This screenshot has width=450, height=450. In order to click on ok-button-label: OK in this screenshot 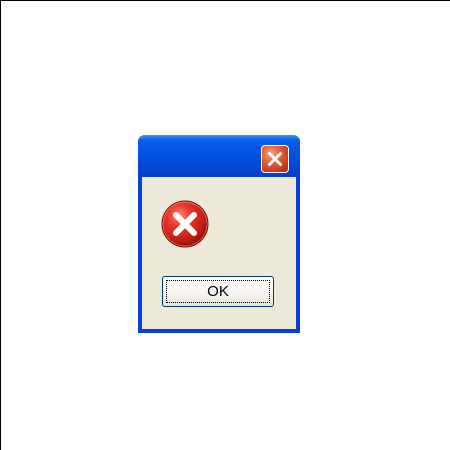, I will do `click(218, 291)`.